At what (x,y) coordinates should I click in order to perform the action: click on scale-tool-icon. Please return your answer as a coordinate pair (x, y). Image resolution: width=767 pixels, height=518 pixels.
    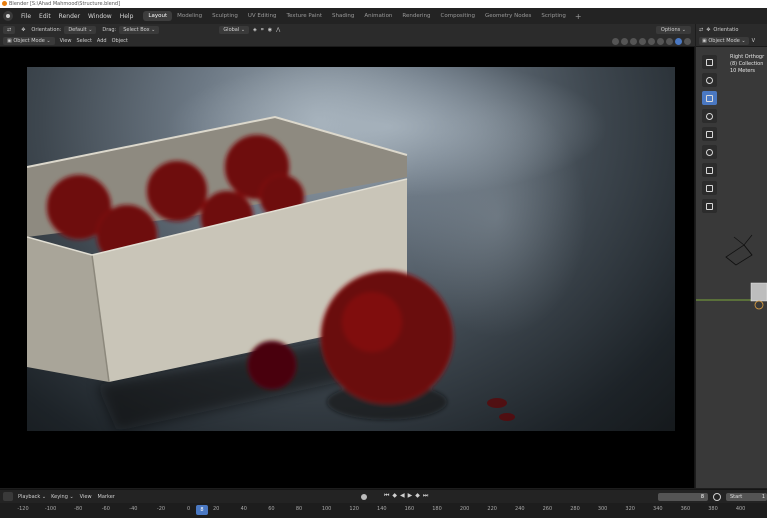
    Looking at the image, I should click on (709, 134).